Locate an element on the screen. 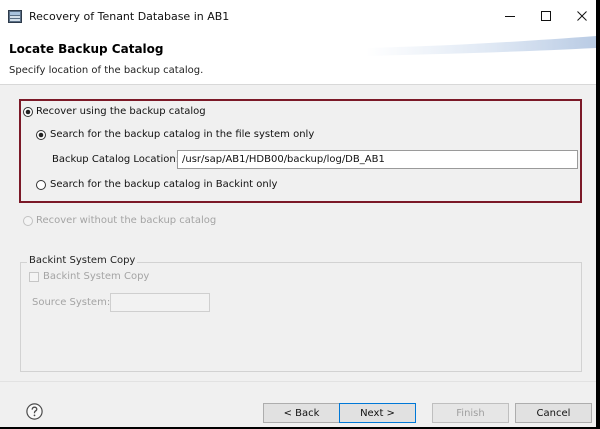 This screenshot has height=429, width=600. search-file-system-radio is located at coordinates (41, 135).